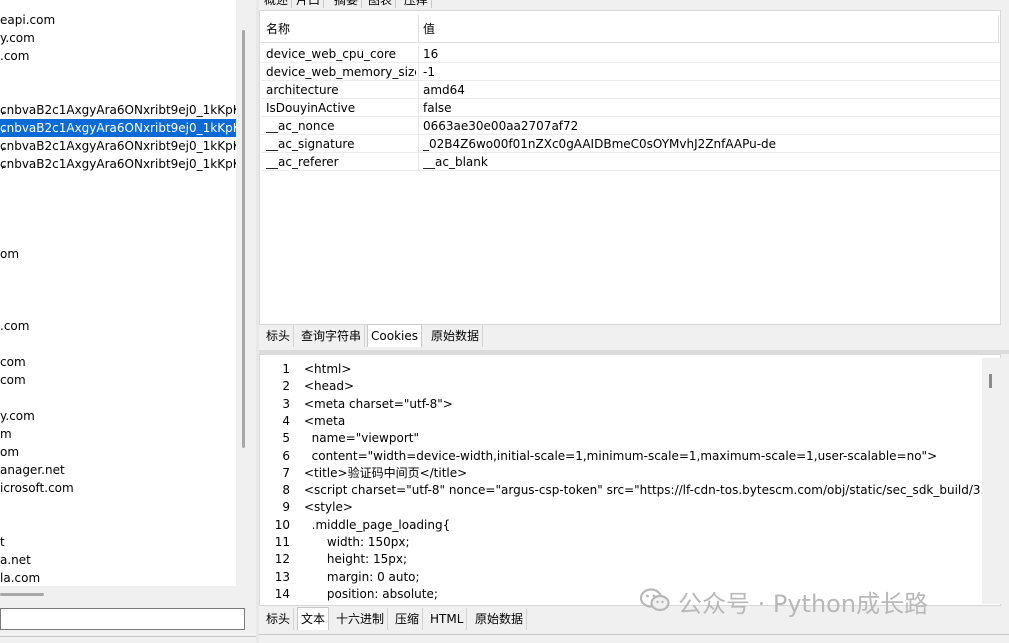  Describe the element at coordinates (630, 90) in the screenshot. I see `cookie-row: architecture amd64` at that location.